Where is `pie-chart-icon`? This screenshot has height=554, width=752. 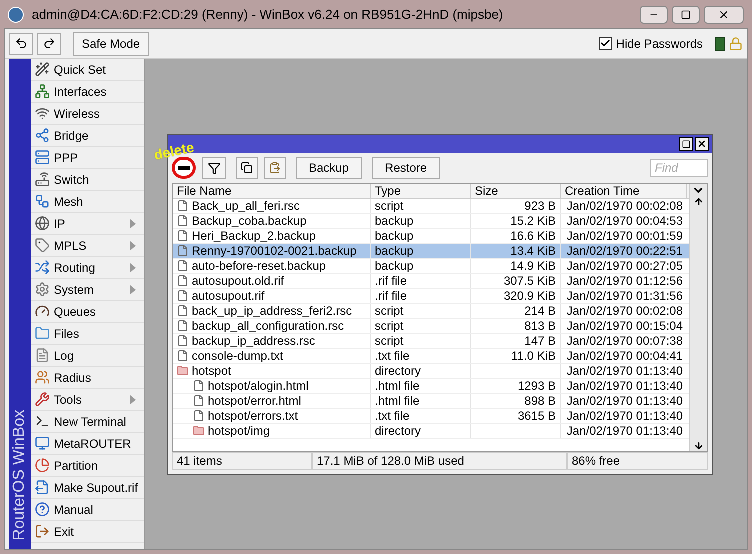
pie-chart-icon is located at coordinates (42, 465).